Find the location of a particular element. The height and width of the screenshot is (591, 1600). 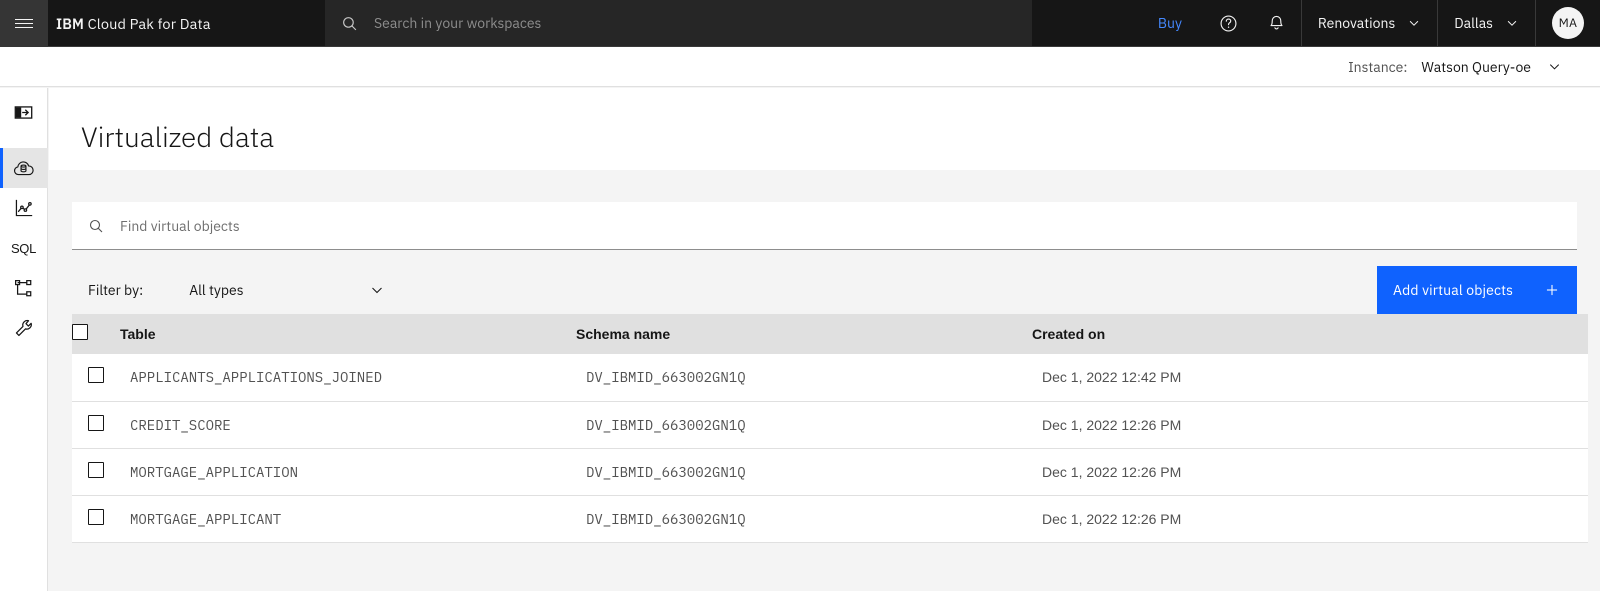

plus-icon is located at coordinates (1552, 290).